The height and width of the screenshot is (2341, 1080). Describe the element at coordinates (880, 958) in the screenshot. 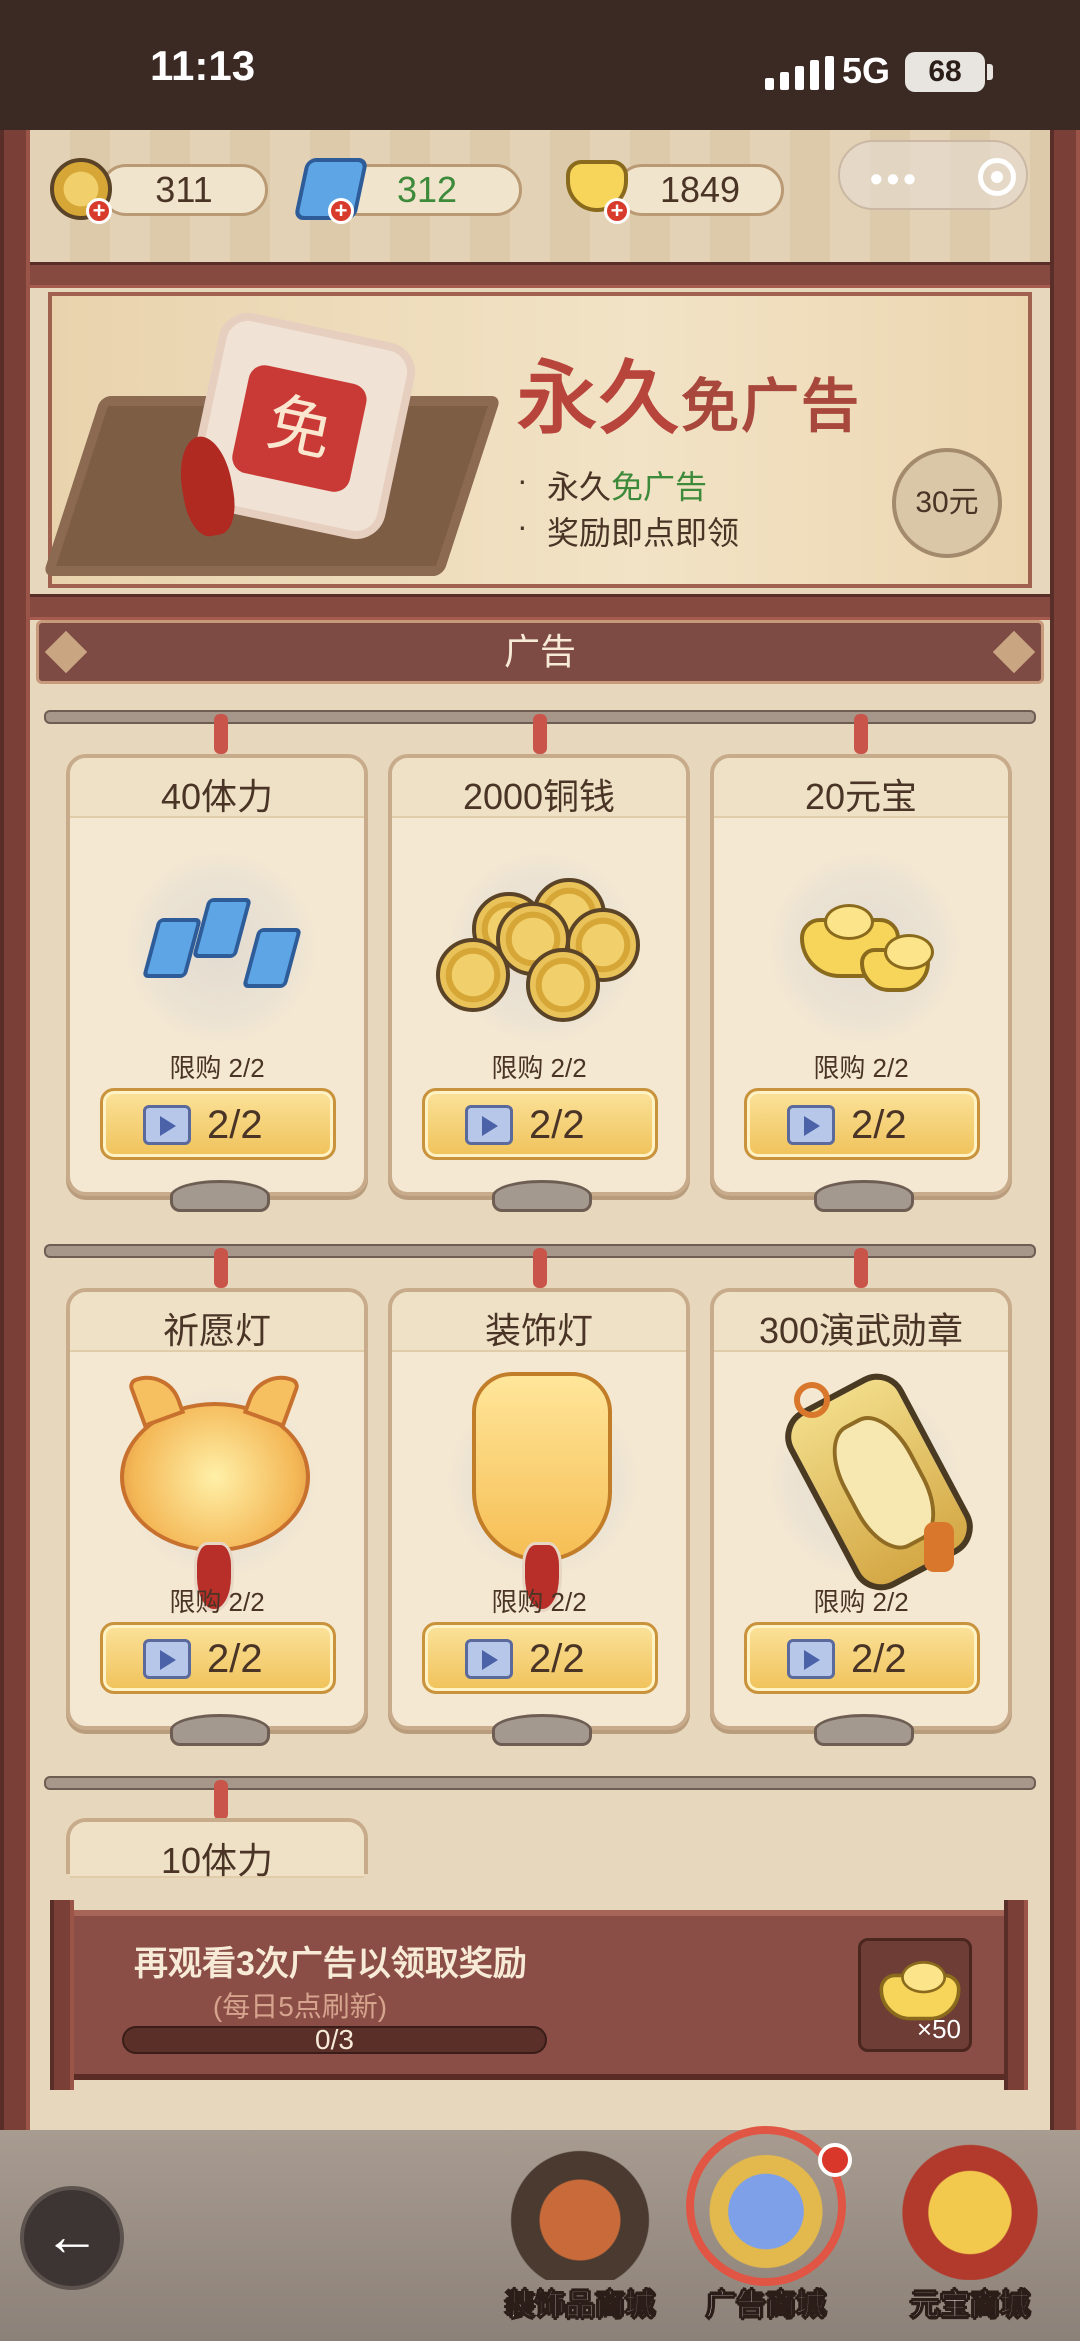

I see `ingots-art` at that location.